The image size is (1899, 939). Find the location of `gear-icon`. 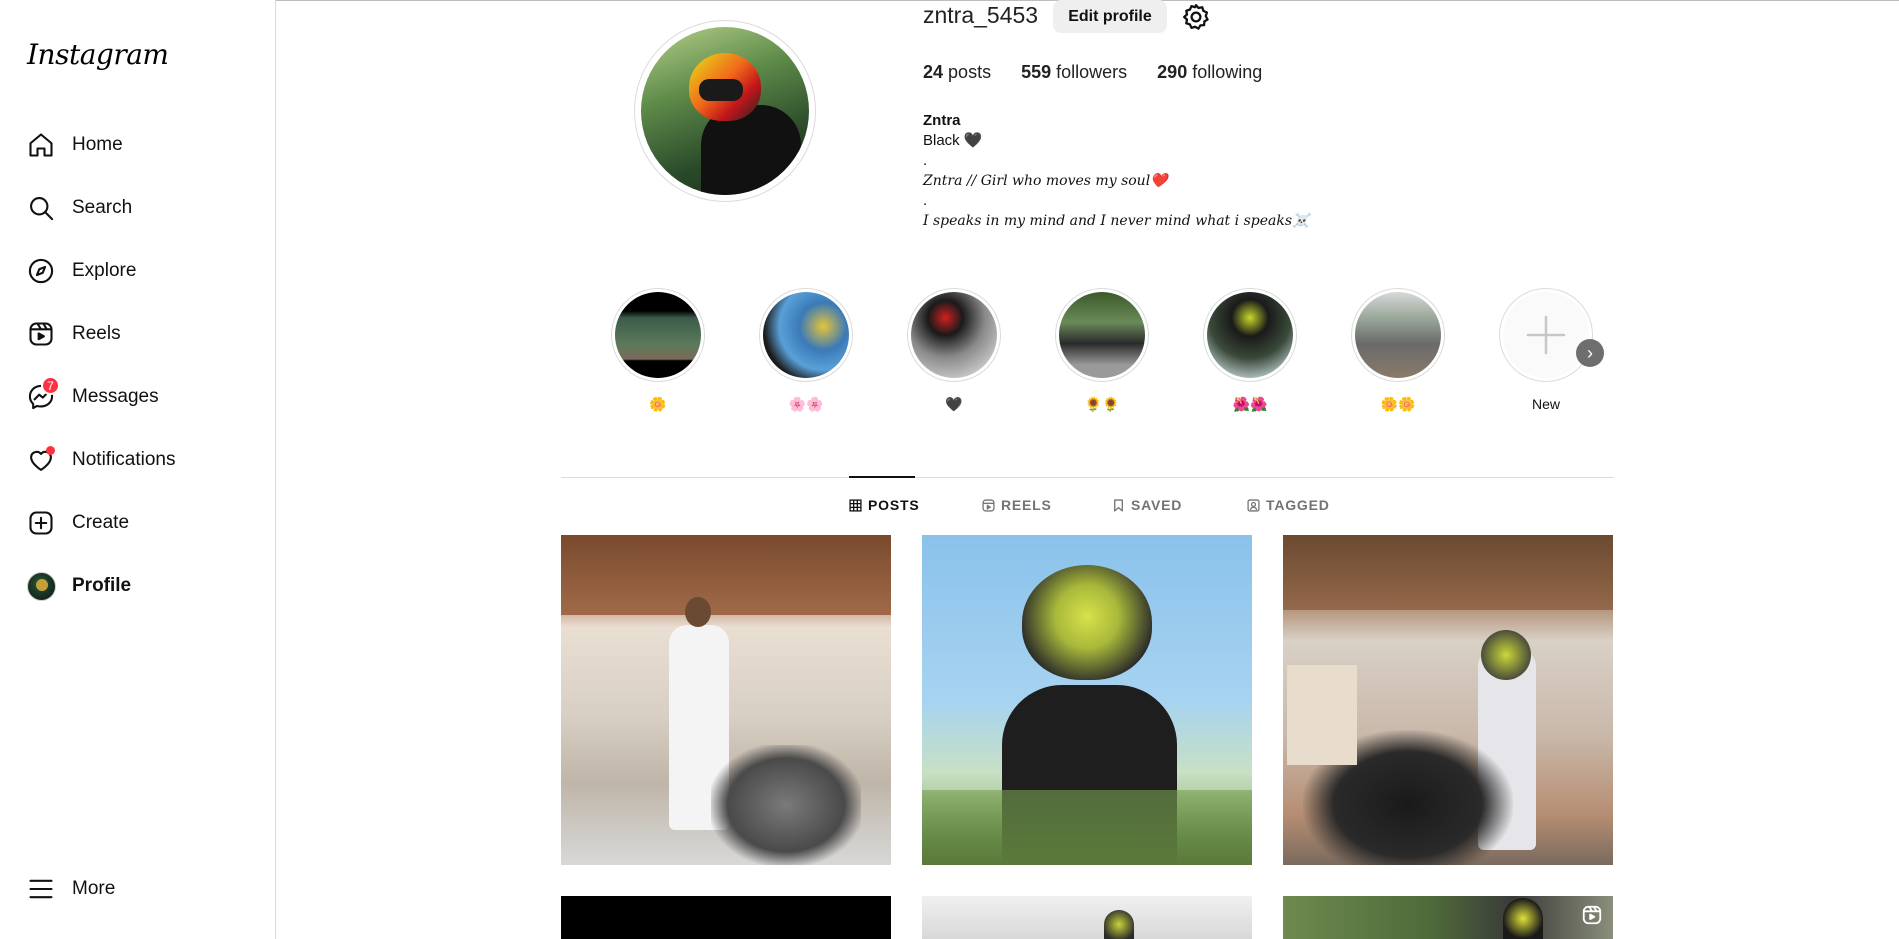

gear-icon is located at coordinates (1196, 17).